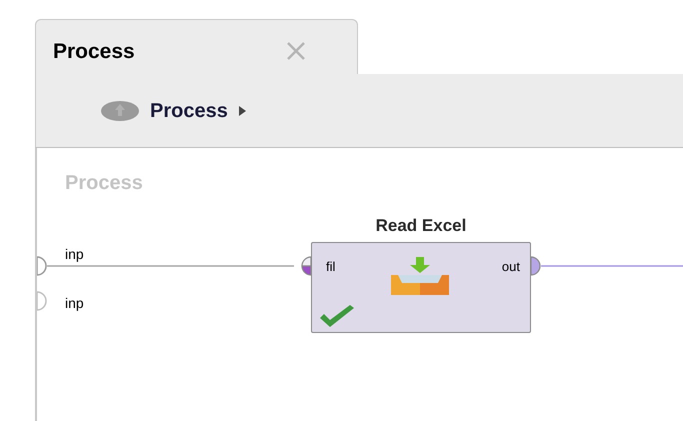 This screenshot has height=421, width=683. I want to click on port-label: fil, so click(331, 267).